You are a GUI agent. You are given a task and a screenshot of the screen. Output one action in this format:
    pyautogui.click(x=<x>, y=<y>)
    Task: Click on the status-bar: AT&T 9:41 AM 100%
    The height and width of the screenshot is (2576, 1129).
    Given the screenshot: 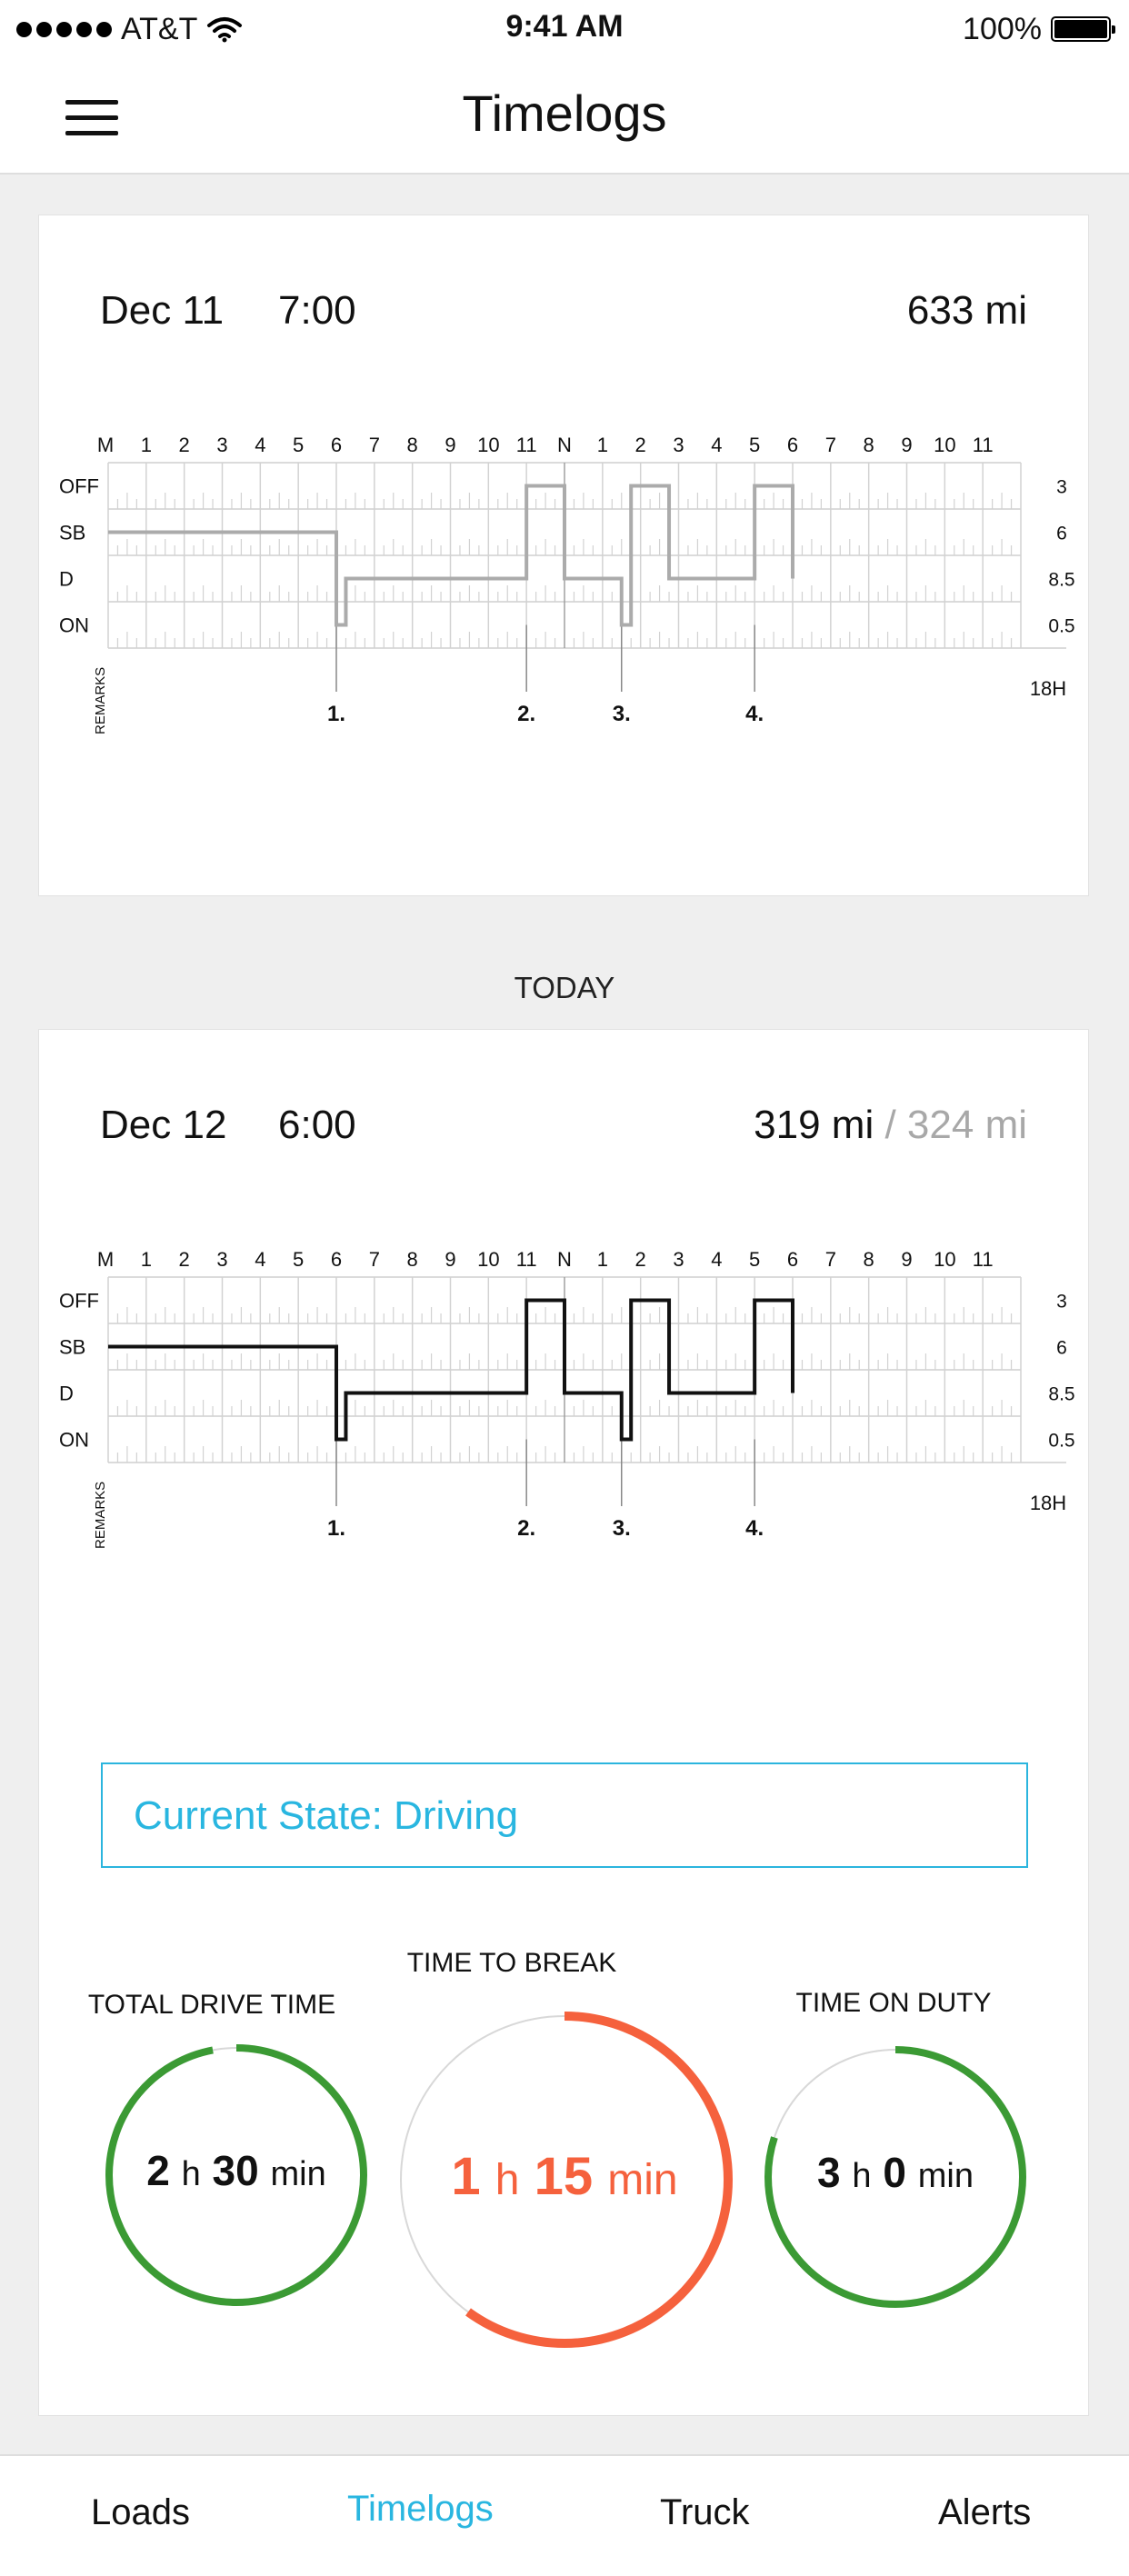 What is the action you would take?
    pyautogui.click(x=564, y=29)
    